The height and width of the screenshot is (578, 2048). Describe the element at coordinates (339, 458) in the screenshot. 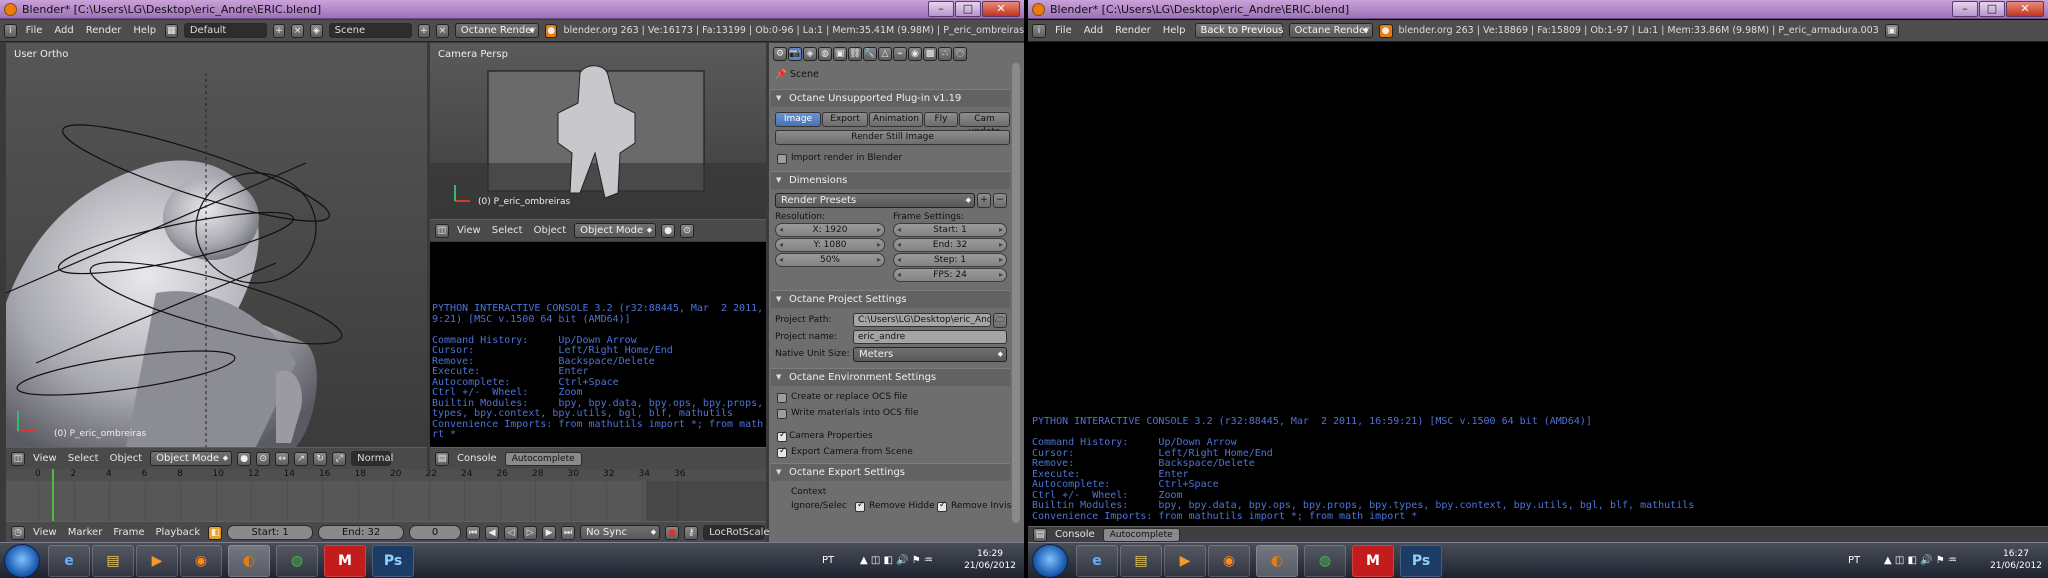

I see `scale-icon: ⤢` at that location.